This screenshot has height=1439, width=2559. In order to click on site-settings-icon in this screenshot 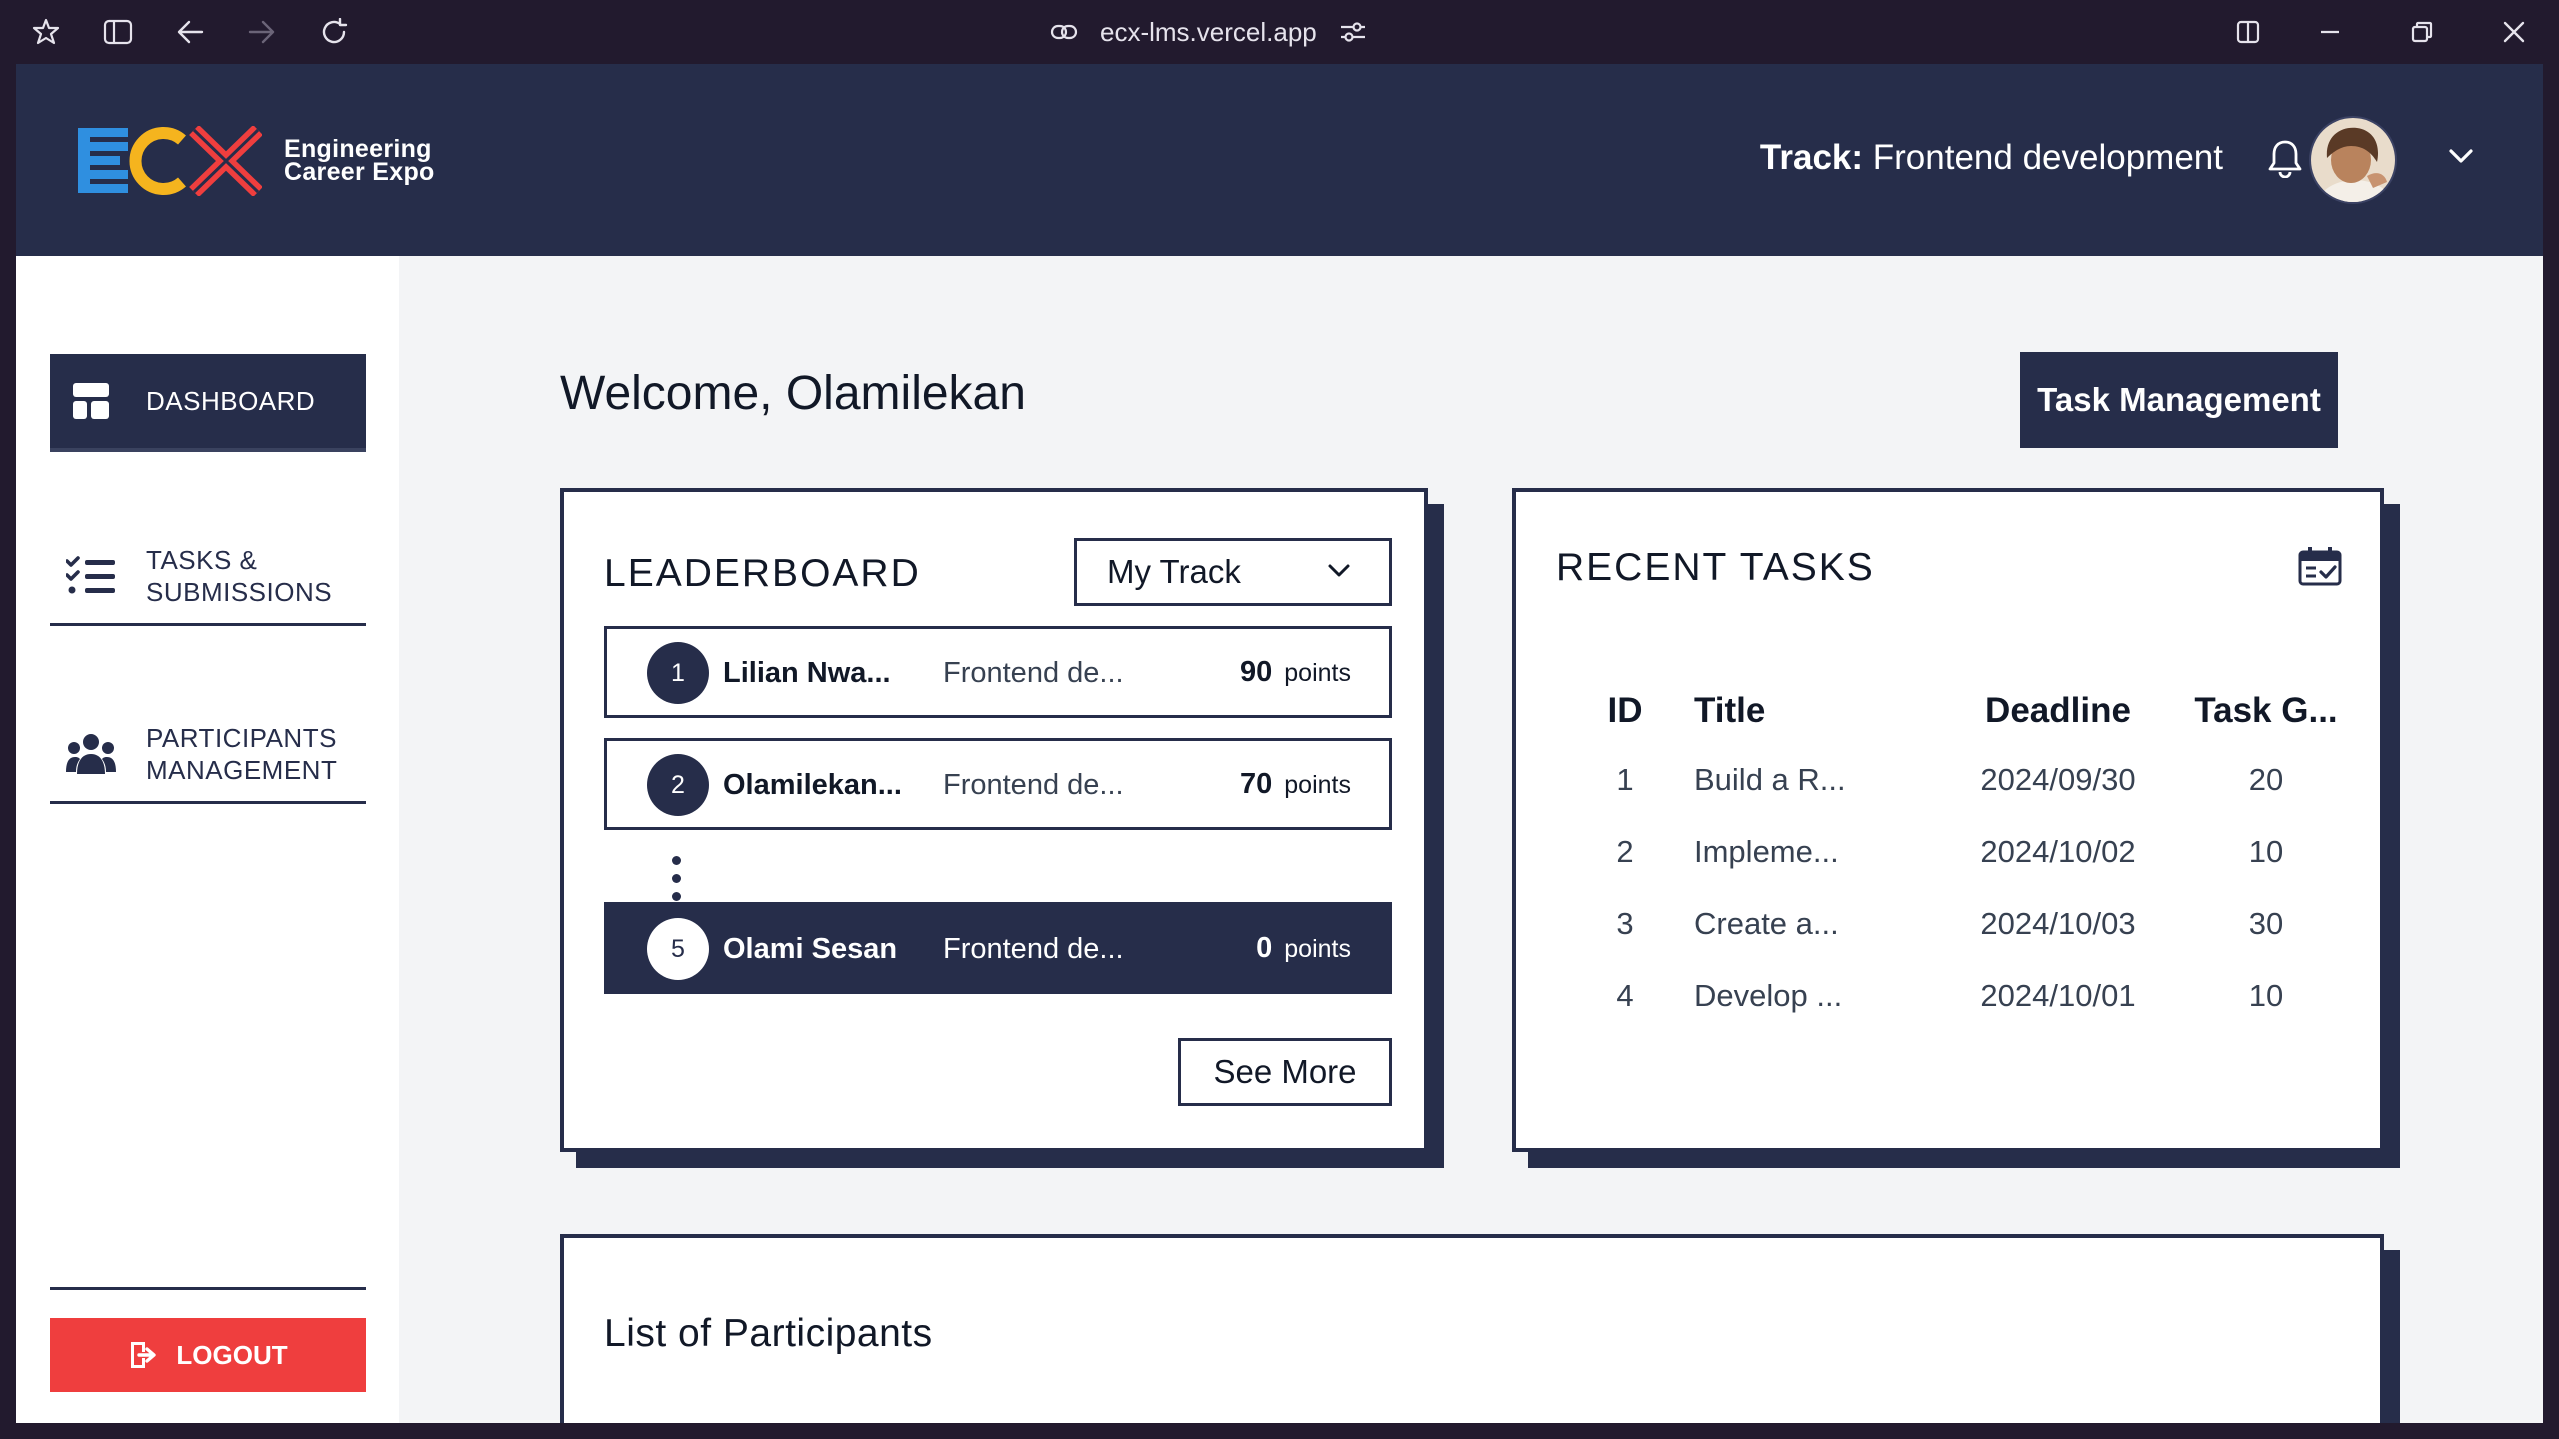, I will do `click(1353, 32)`.